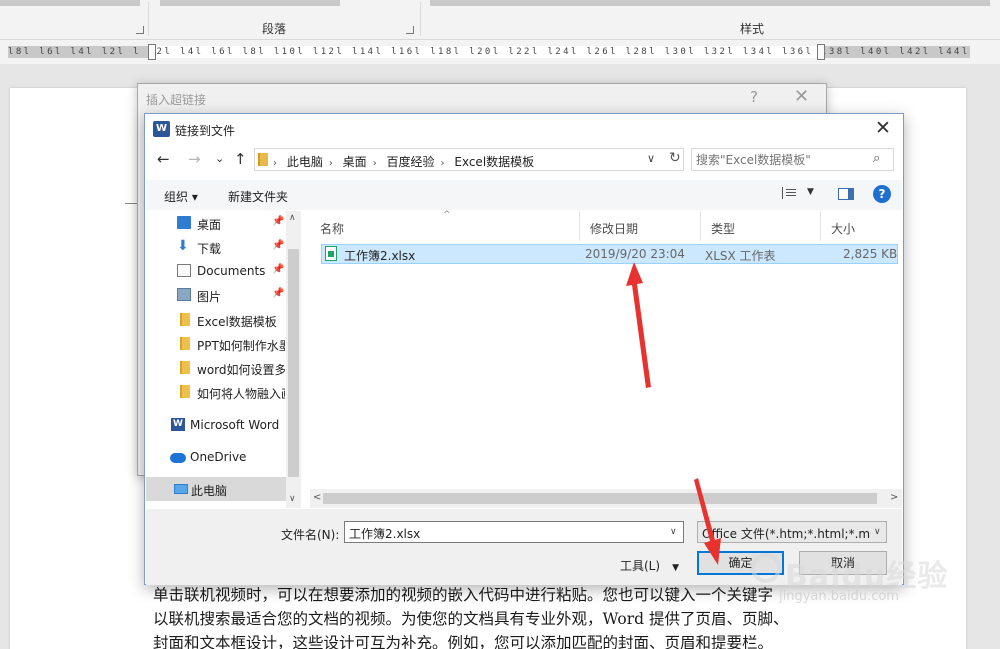 This screenshot has height=649, width=1000. I want to click on breadcrumb: › 此电脑 › 桌面 › 百度经验 › Excel数据模板, so click(406, 161).